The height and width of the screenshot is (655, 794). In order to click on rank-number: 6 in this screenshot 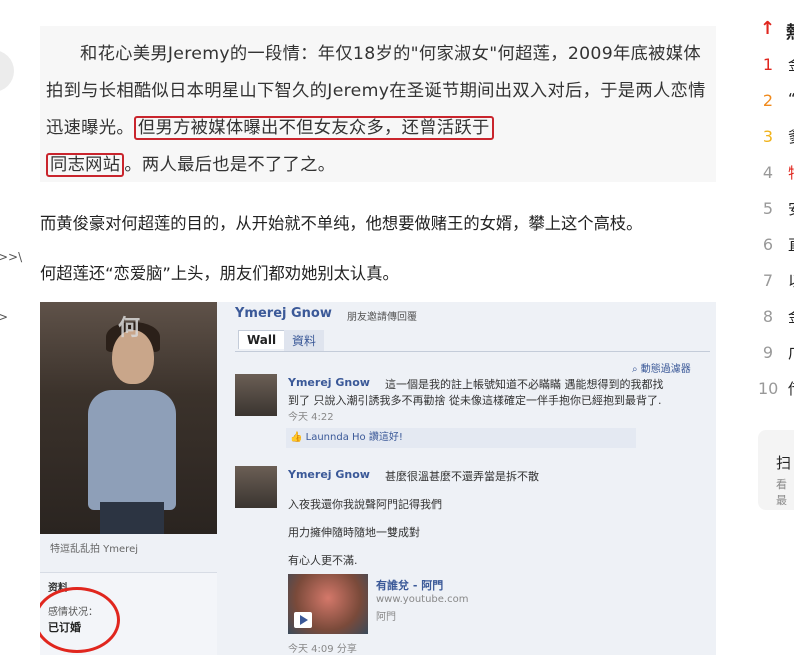, I will do `click(768, 244)`.